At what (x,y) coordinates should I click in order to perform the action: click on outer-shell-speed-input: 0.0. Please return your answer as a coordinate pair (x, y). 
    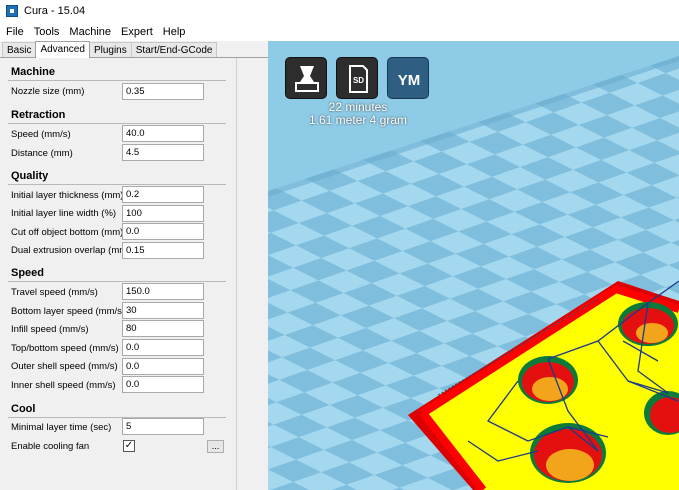
    Looking at the image, I should click on (163, 366).